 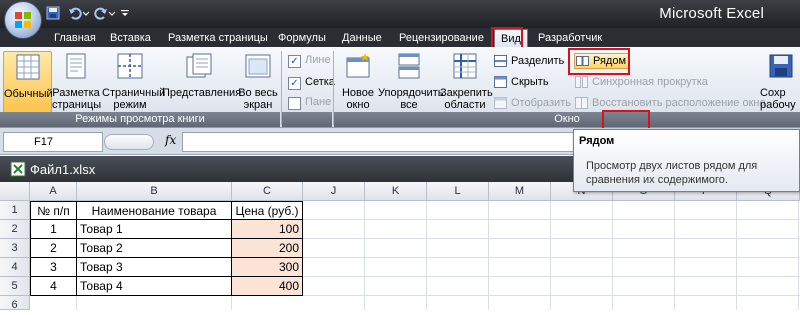 What do you see at coordinates (396, 191) in the screenshot?
I see `column-header: K` at bounding box center [396, 191].